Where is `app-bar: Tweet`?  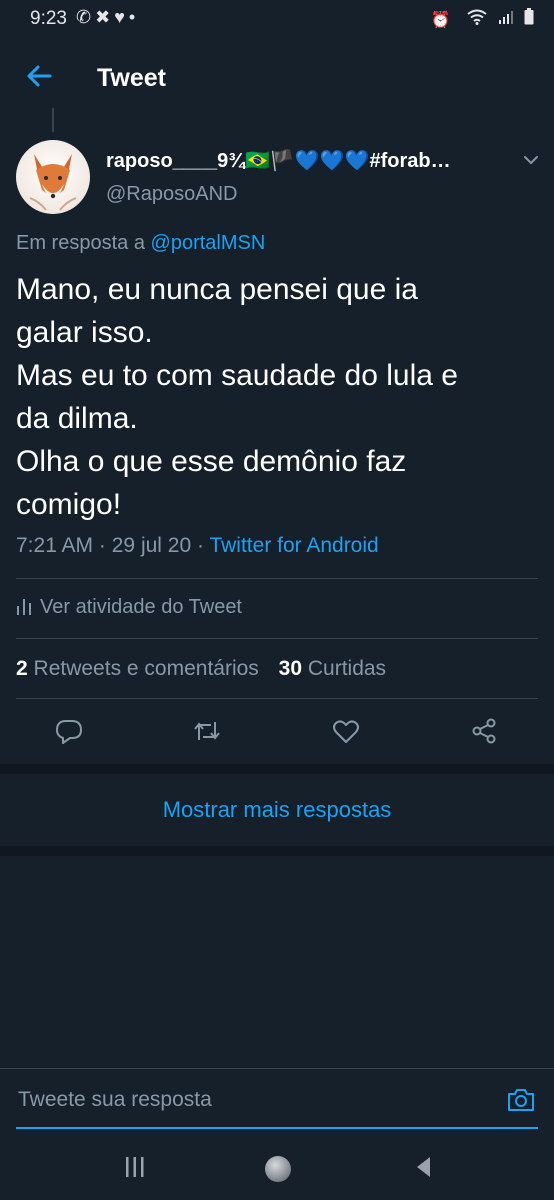 app-bar: Tweet is located at coordinates (277, 79).